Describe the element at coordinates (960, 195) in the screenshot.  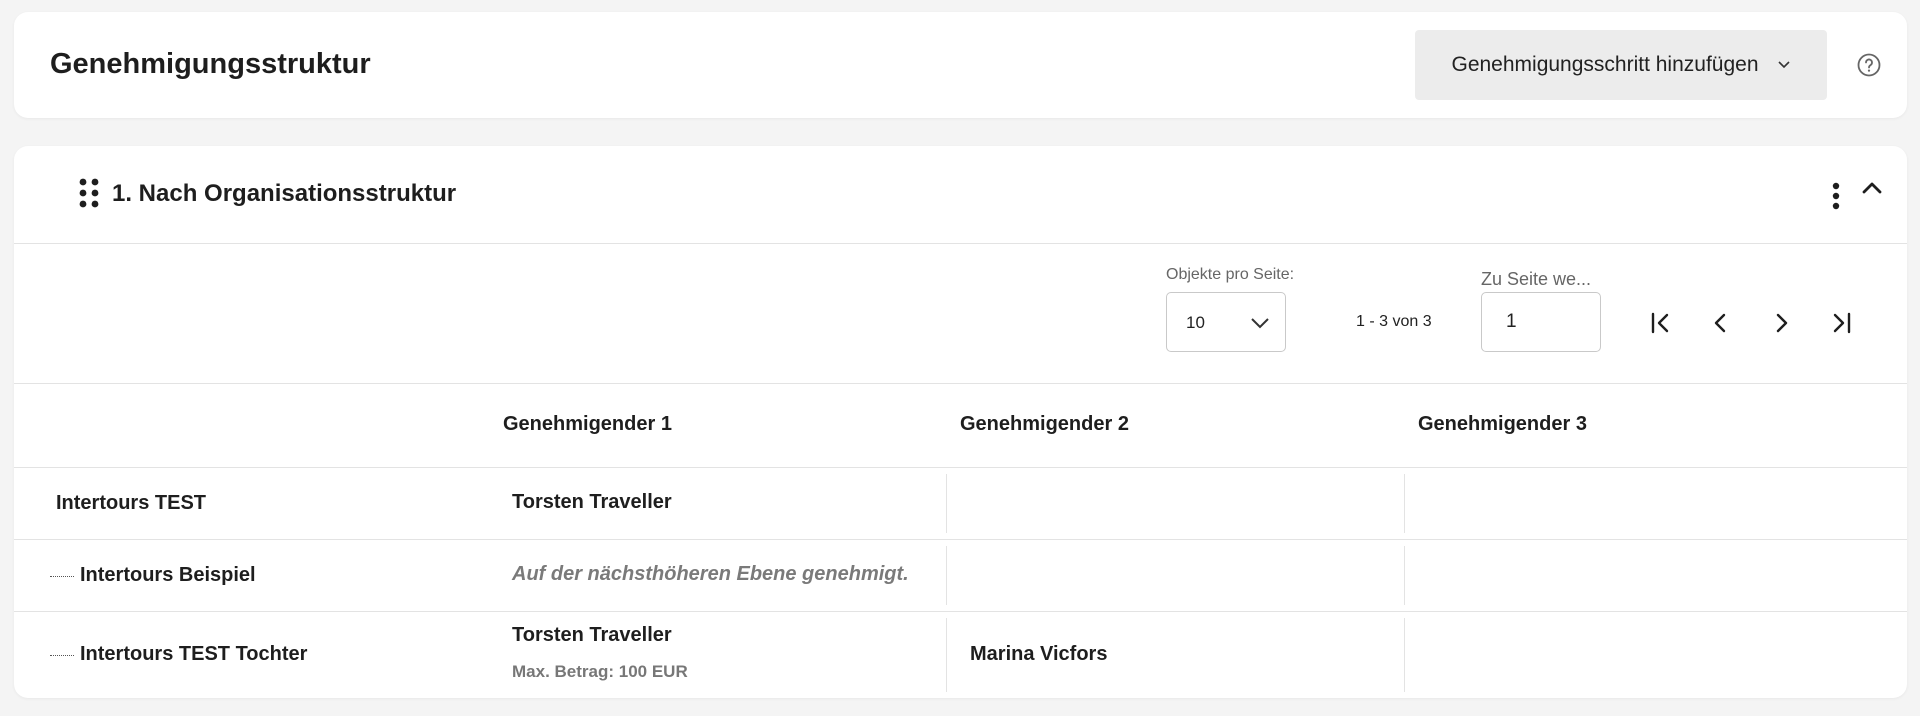
I see `approval-step-header: 1. Nach Organisationsstruktur` at that location.